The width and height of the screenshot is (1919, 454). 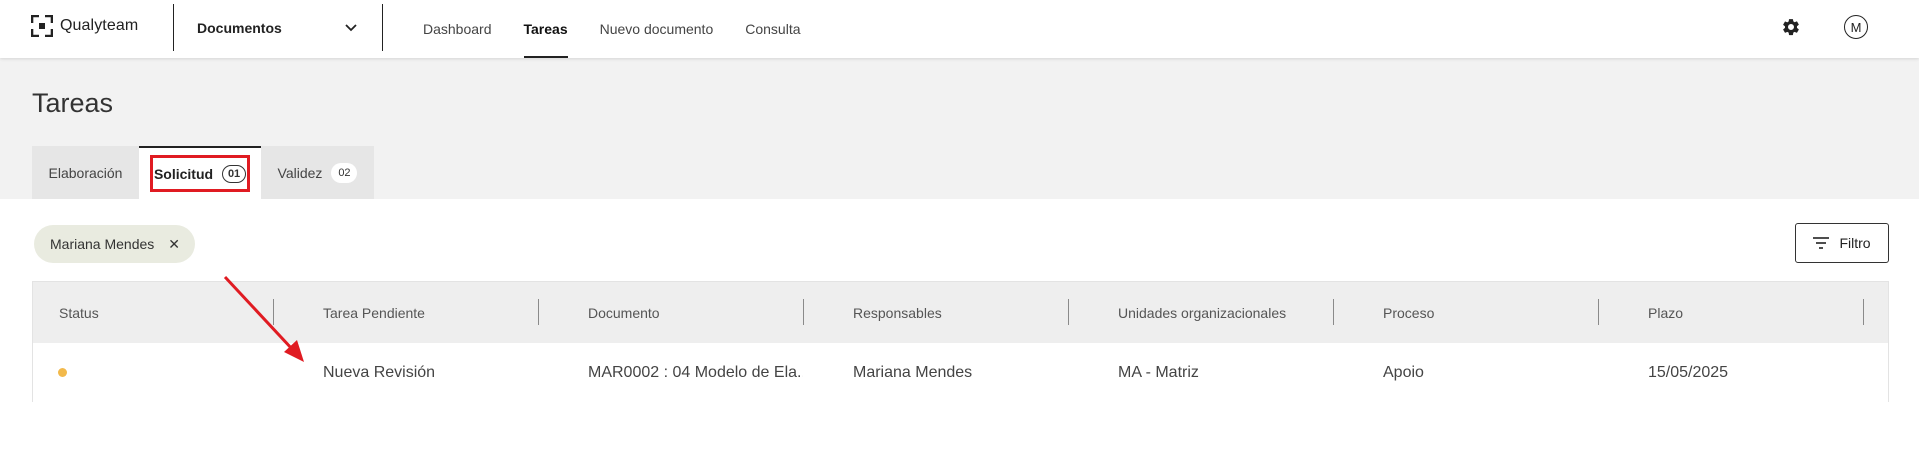 I want to click on filter-chip-label: Mariana Mendes, so click(x=102, y=244).